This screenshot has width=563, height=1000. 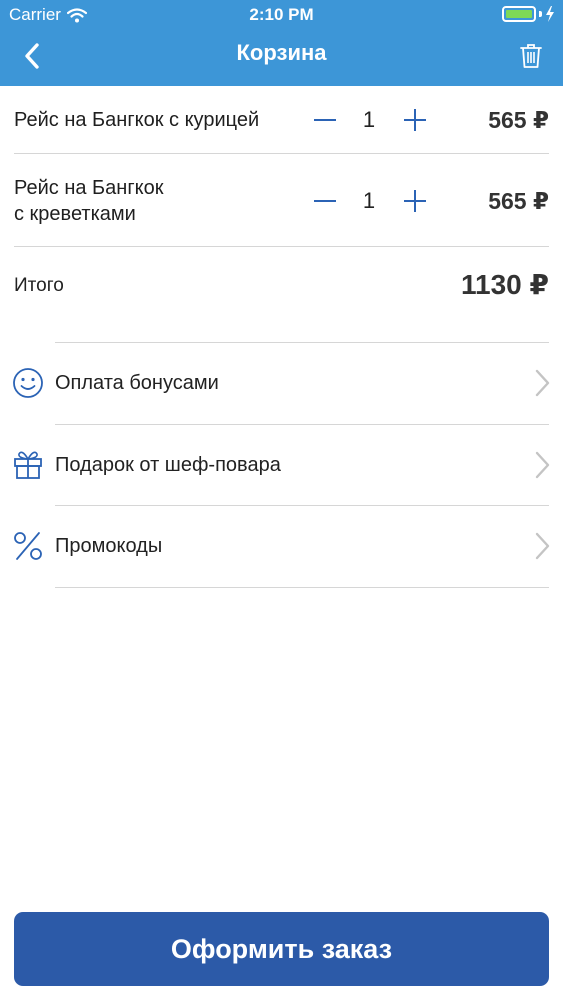 I want to click on trash-icon, so click(x=531, y=56).